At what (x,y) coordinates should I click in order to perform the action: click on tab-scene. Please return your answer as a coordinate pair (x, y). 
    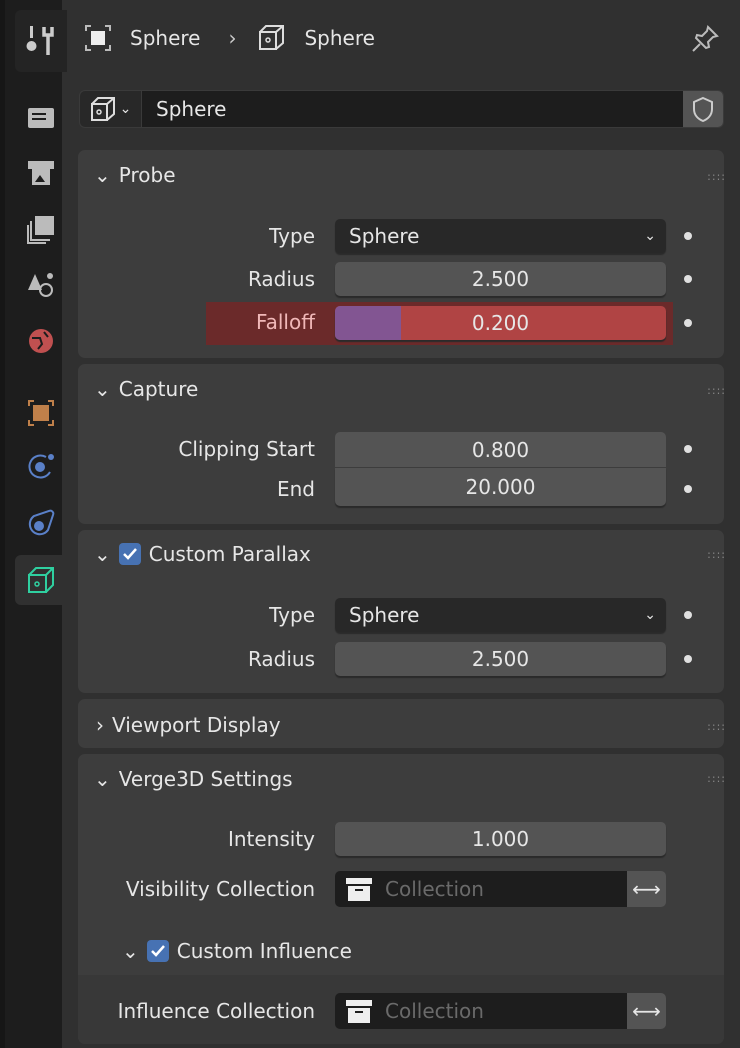
    Looking at the image, I should click on (41, 285).